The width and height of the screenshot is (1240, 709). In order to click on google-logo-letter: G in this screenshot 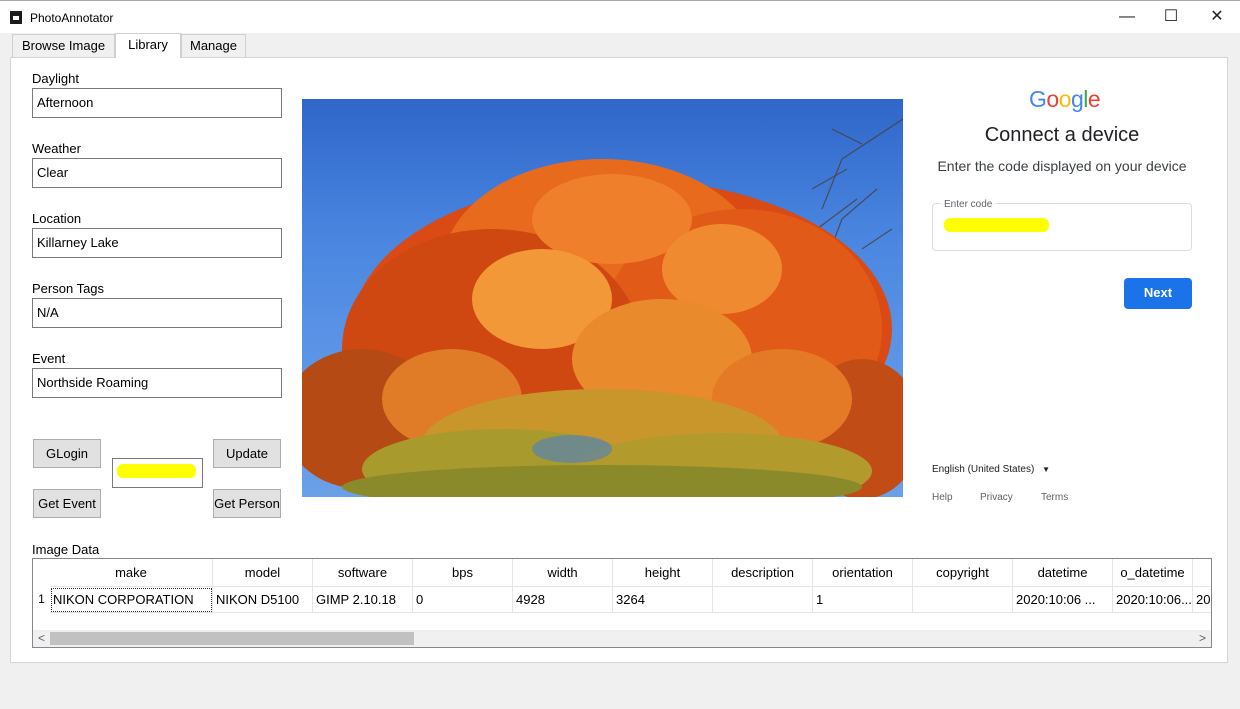, I will do `click(1038, 99)`.